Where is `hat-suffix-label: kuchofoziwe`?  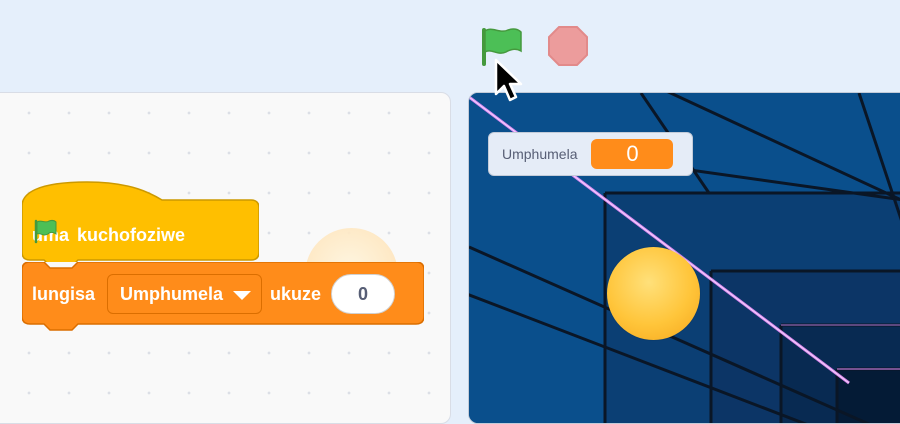
hat-suffix-label: kuchofoziwe is located at coordinates (131, 234).